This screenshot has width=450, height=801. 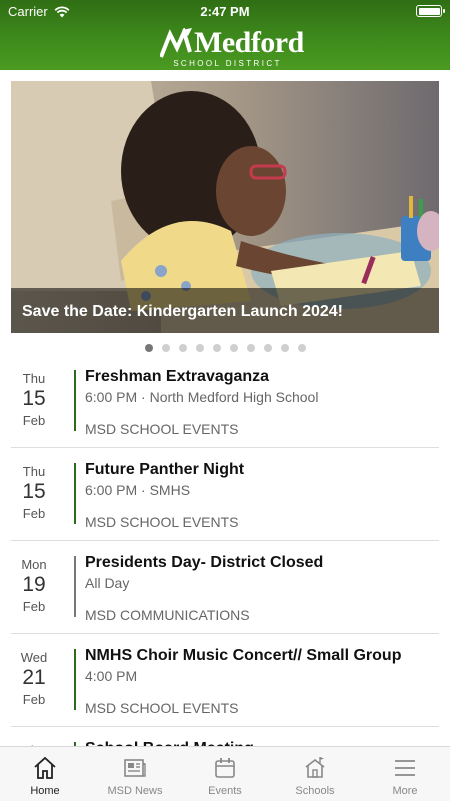 I want to click on app-header: Carrier 2:47 PM Medford SCHOOL DISTRICT, so click(x=225, y=35).